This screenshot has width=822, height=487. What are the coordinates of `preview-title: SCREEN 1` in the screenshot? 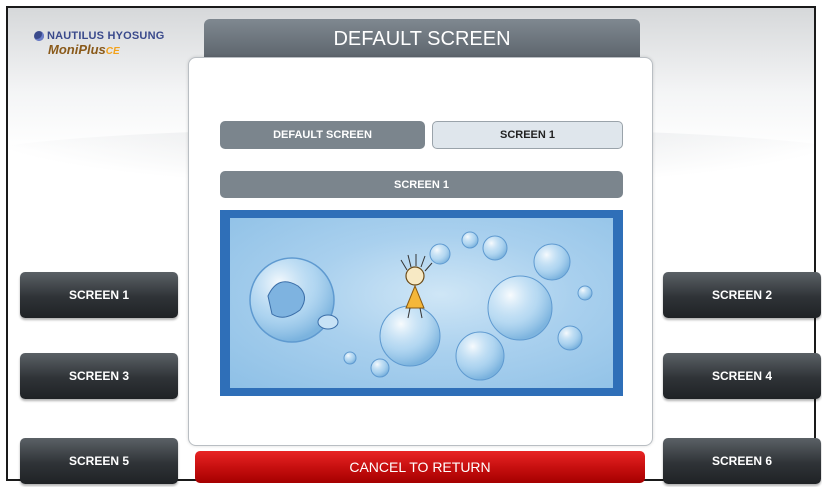 It's located at (421, 184).